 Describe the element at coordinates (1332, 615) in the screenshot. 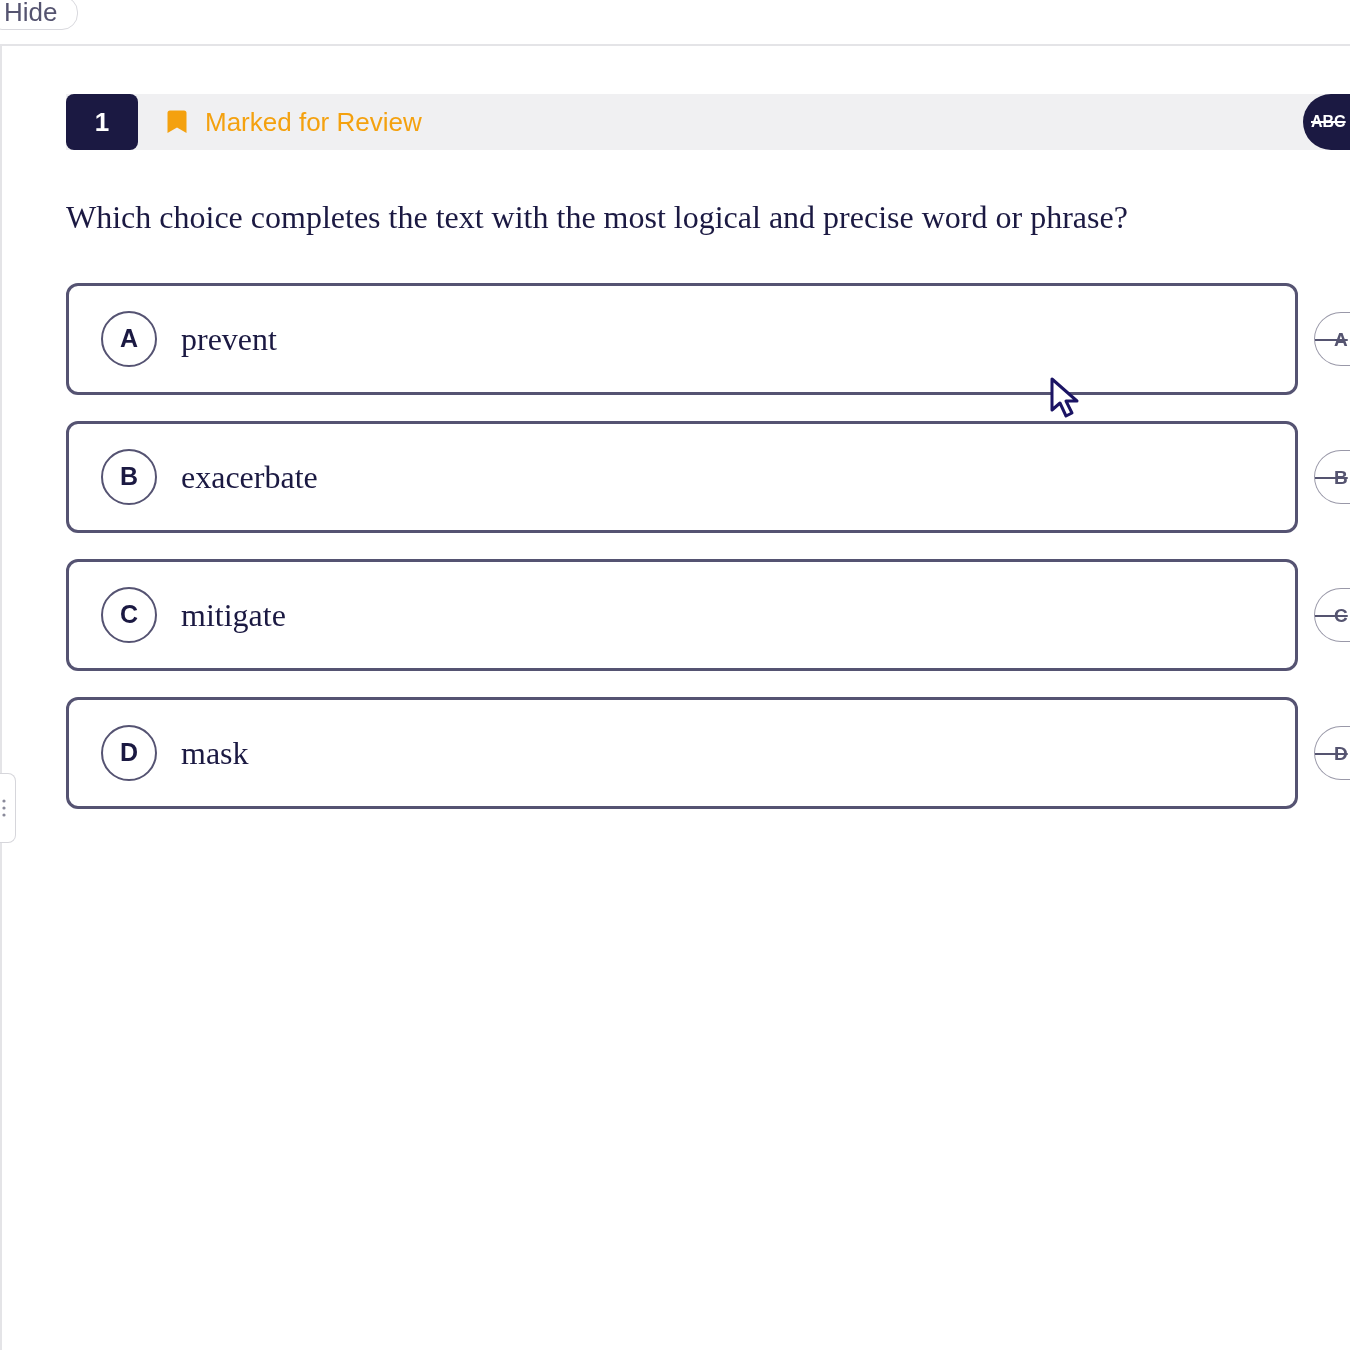

I see `cross-out-choice-button: C` at that location.